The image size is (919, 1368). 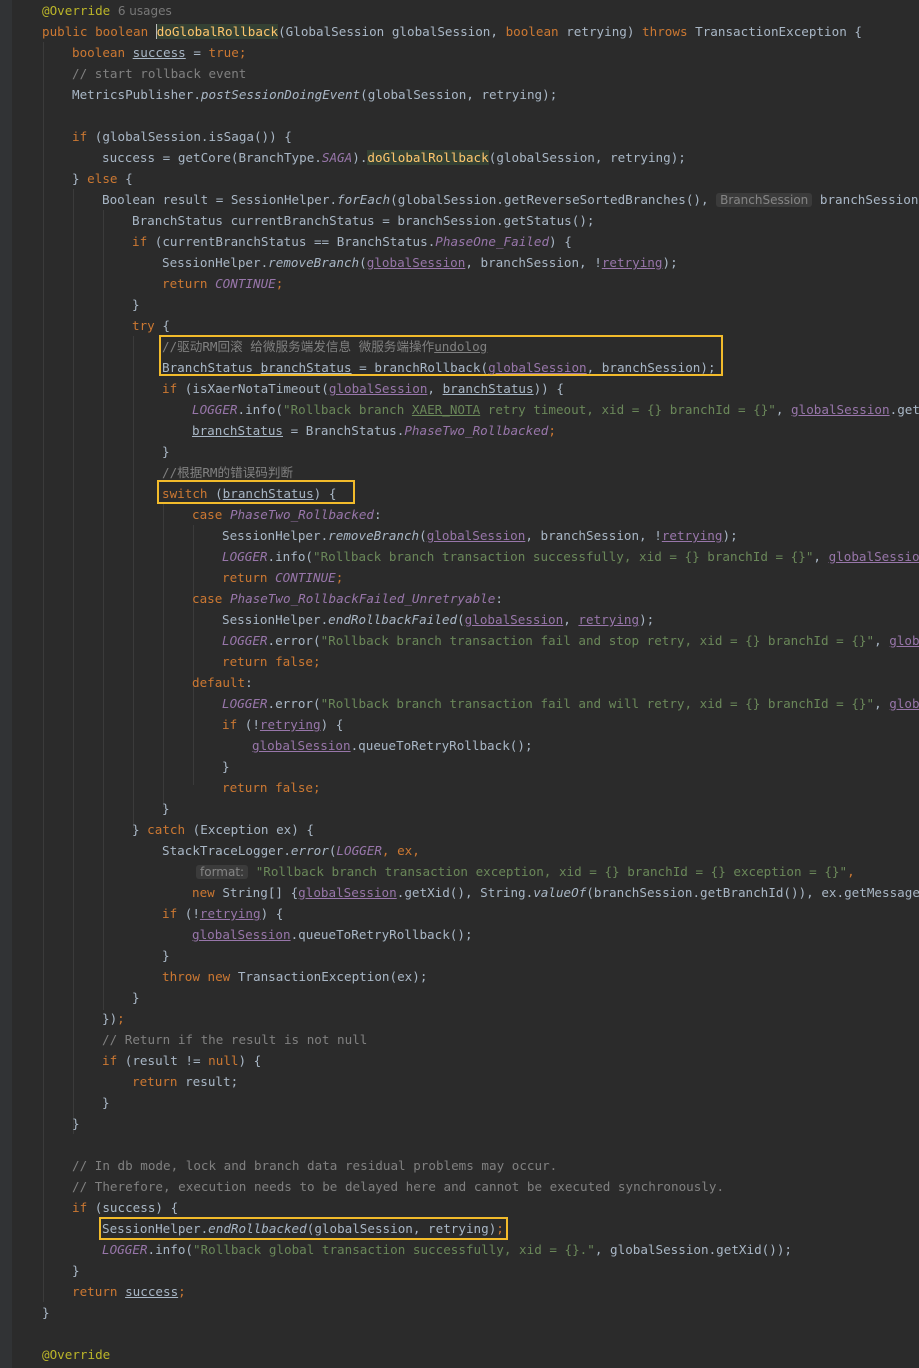 What do you see at coordinates (525, 325) in the screenshot?
I see `code-line-16: try {` at bounding box center [525, 325].